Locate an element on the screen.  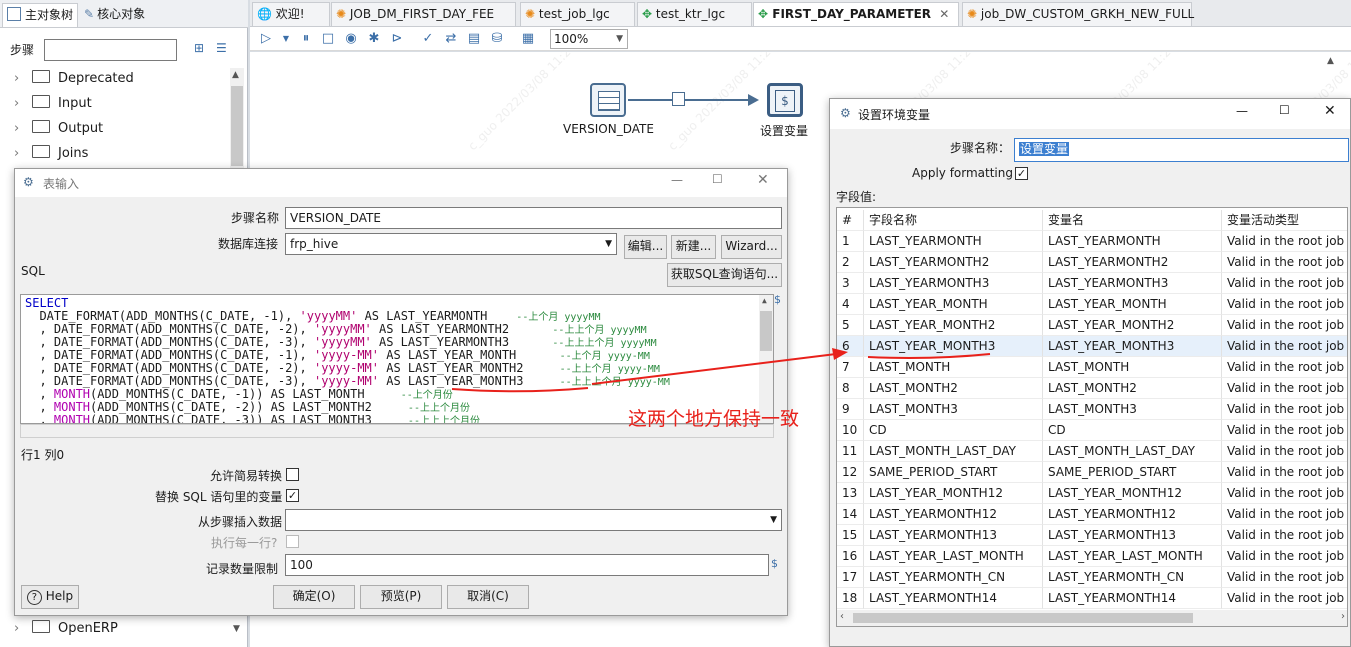
cell-variable-name: LAST_YEAR_MONTH3 is located at coordinates (1132, 346).